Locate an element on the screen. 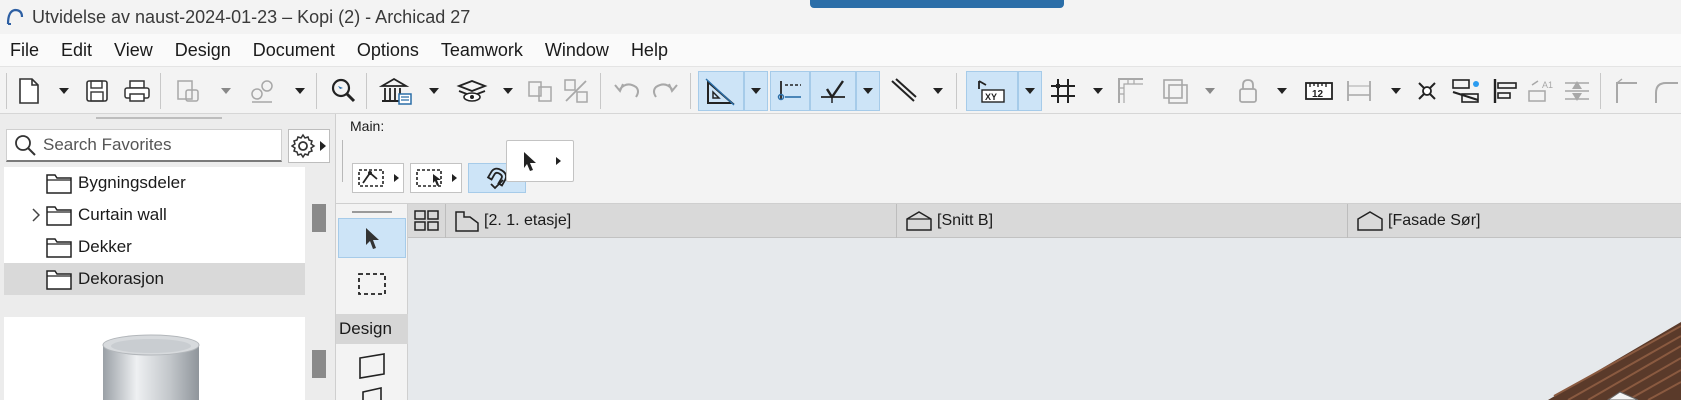  find-select-button is located at coordinates (343, 91).